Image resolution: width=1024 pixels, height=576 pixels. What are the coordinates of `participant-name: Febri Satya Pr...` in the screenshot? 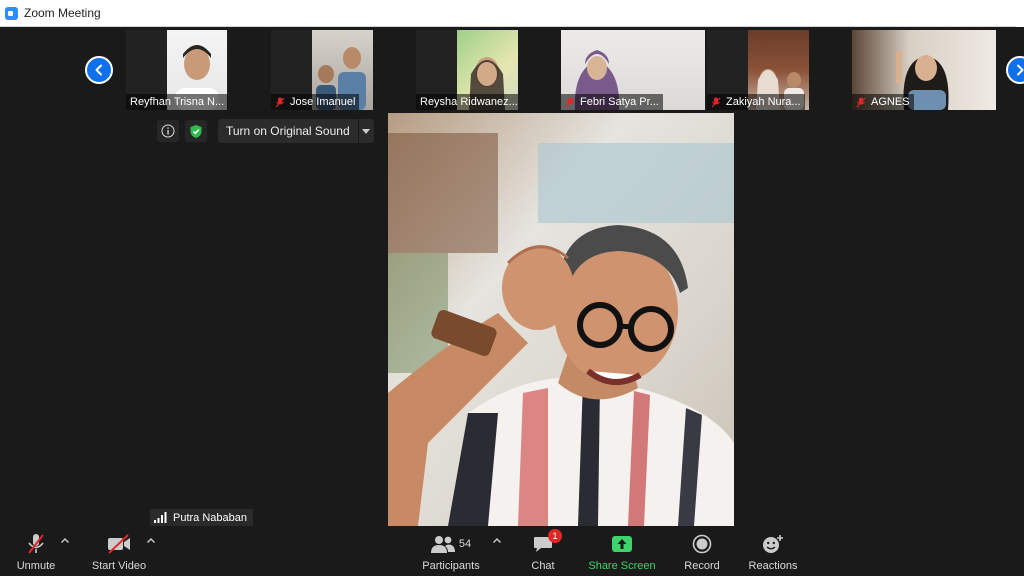 It's located at (612, 102).